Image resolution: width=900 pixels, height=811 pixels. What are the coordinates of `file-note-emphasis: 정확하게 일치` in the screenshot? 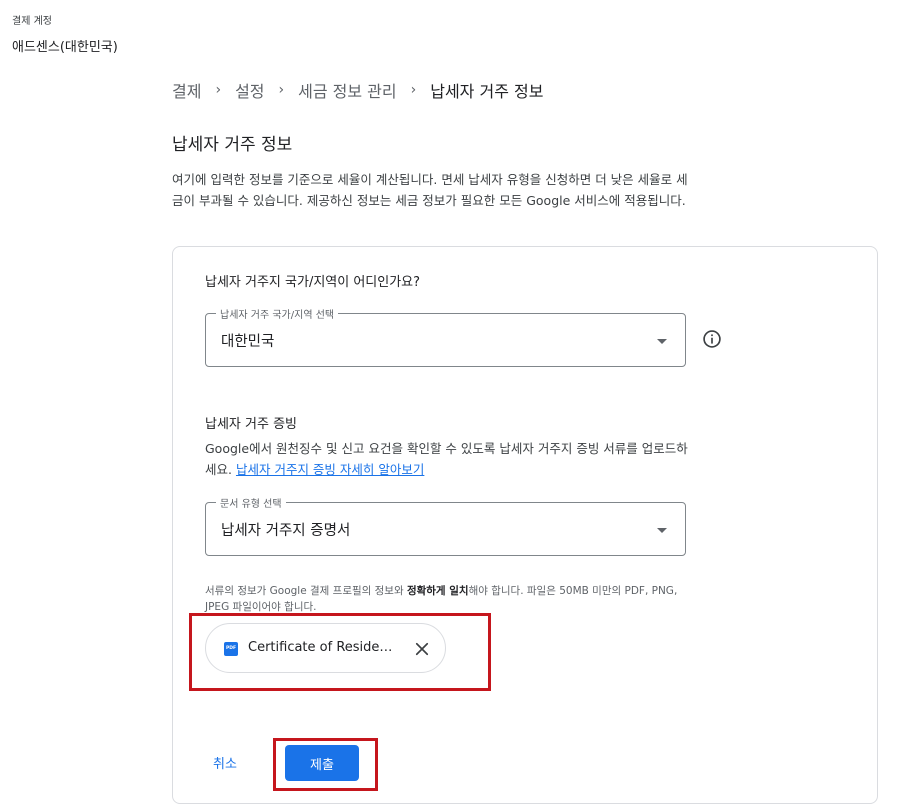 It's located at (437, 591).